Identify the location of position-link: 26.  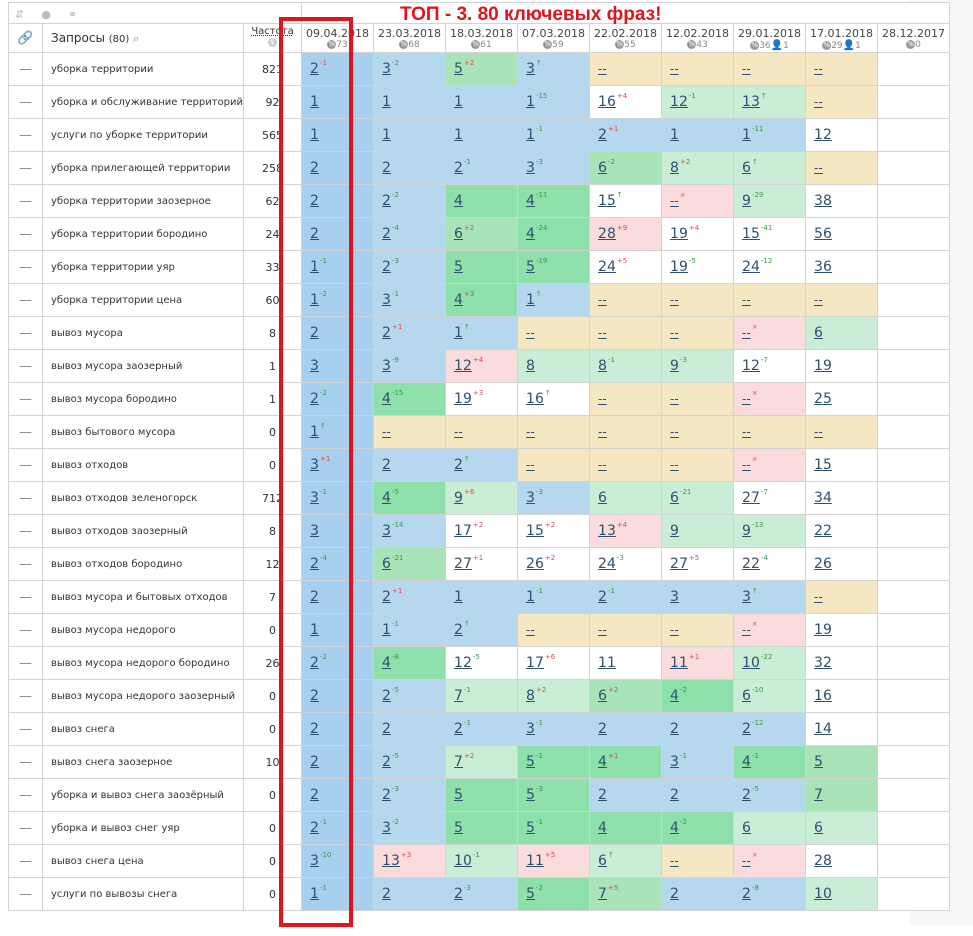
(823, 564).